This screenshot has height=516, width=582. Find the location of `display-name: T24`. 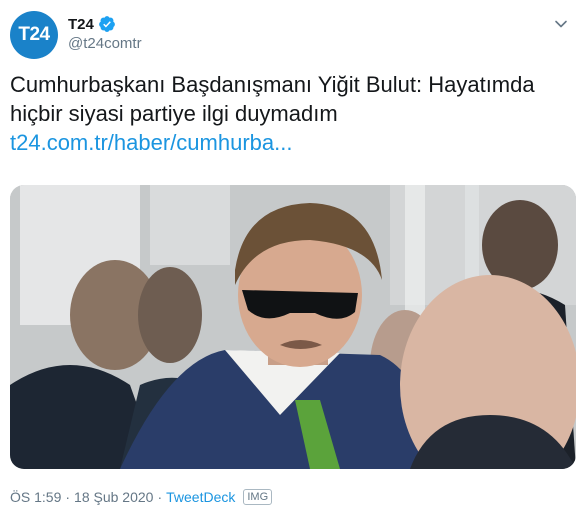

display-name: T24 is located at coordinates (81, 24).